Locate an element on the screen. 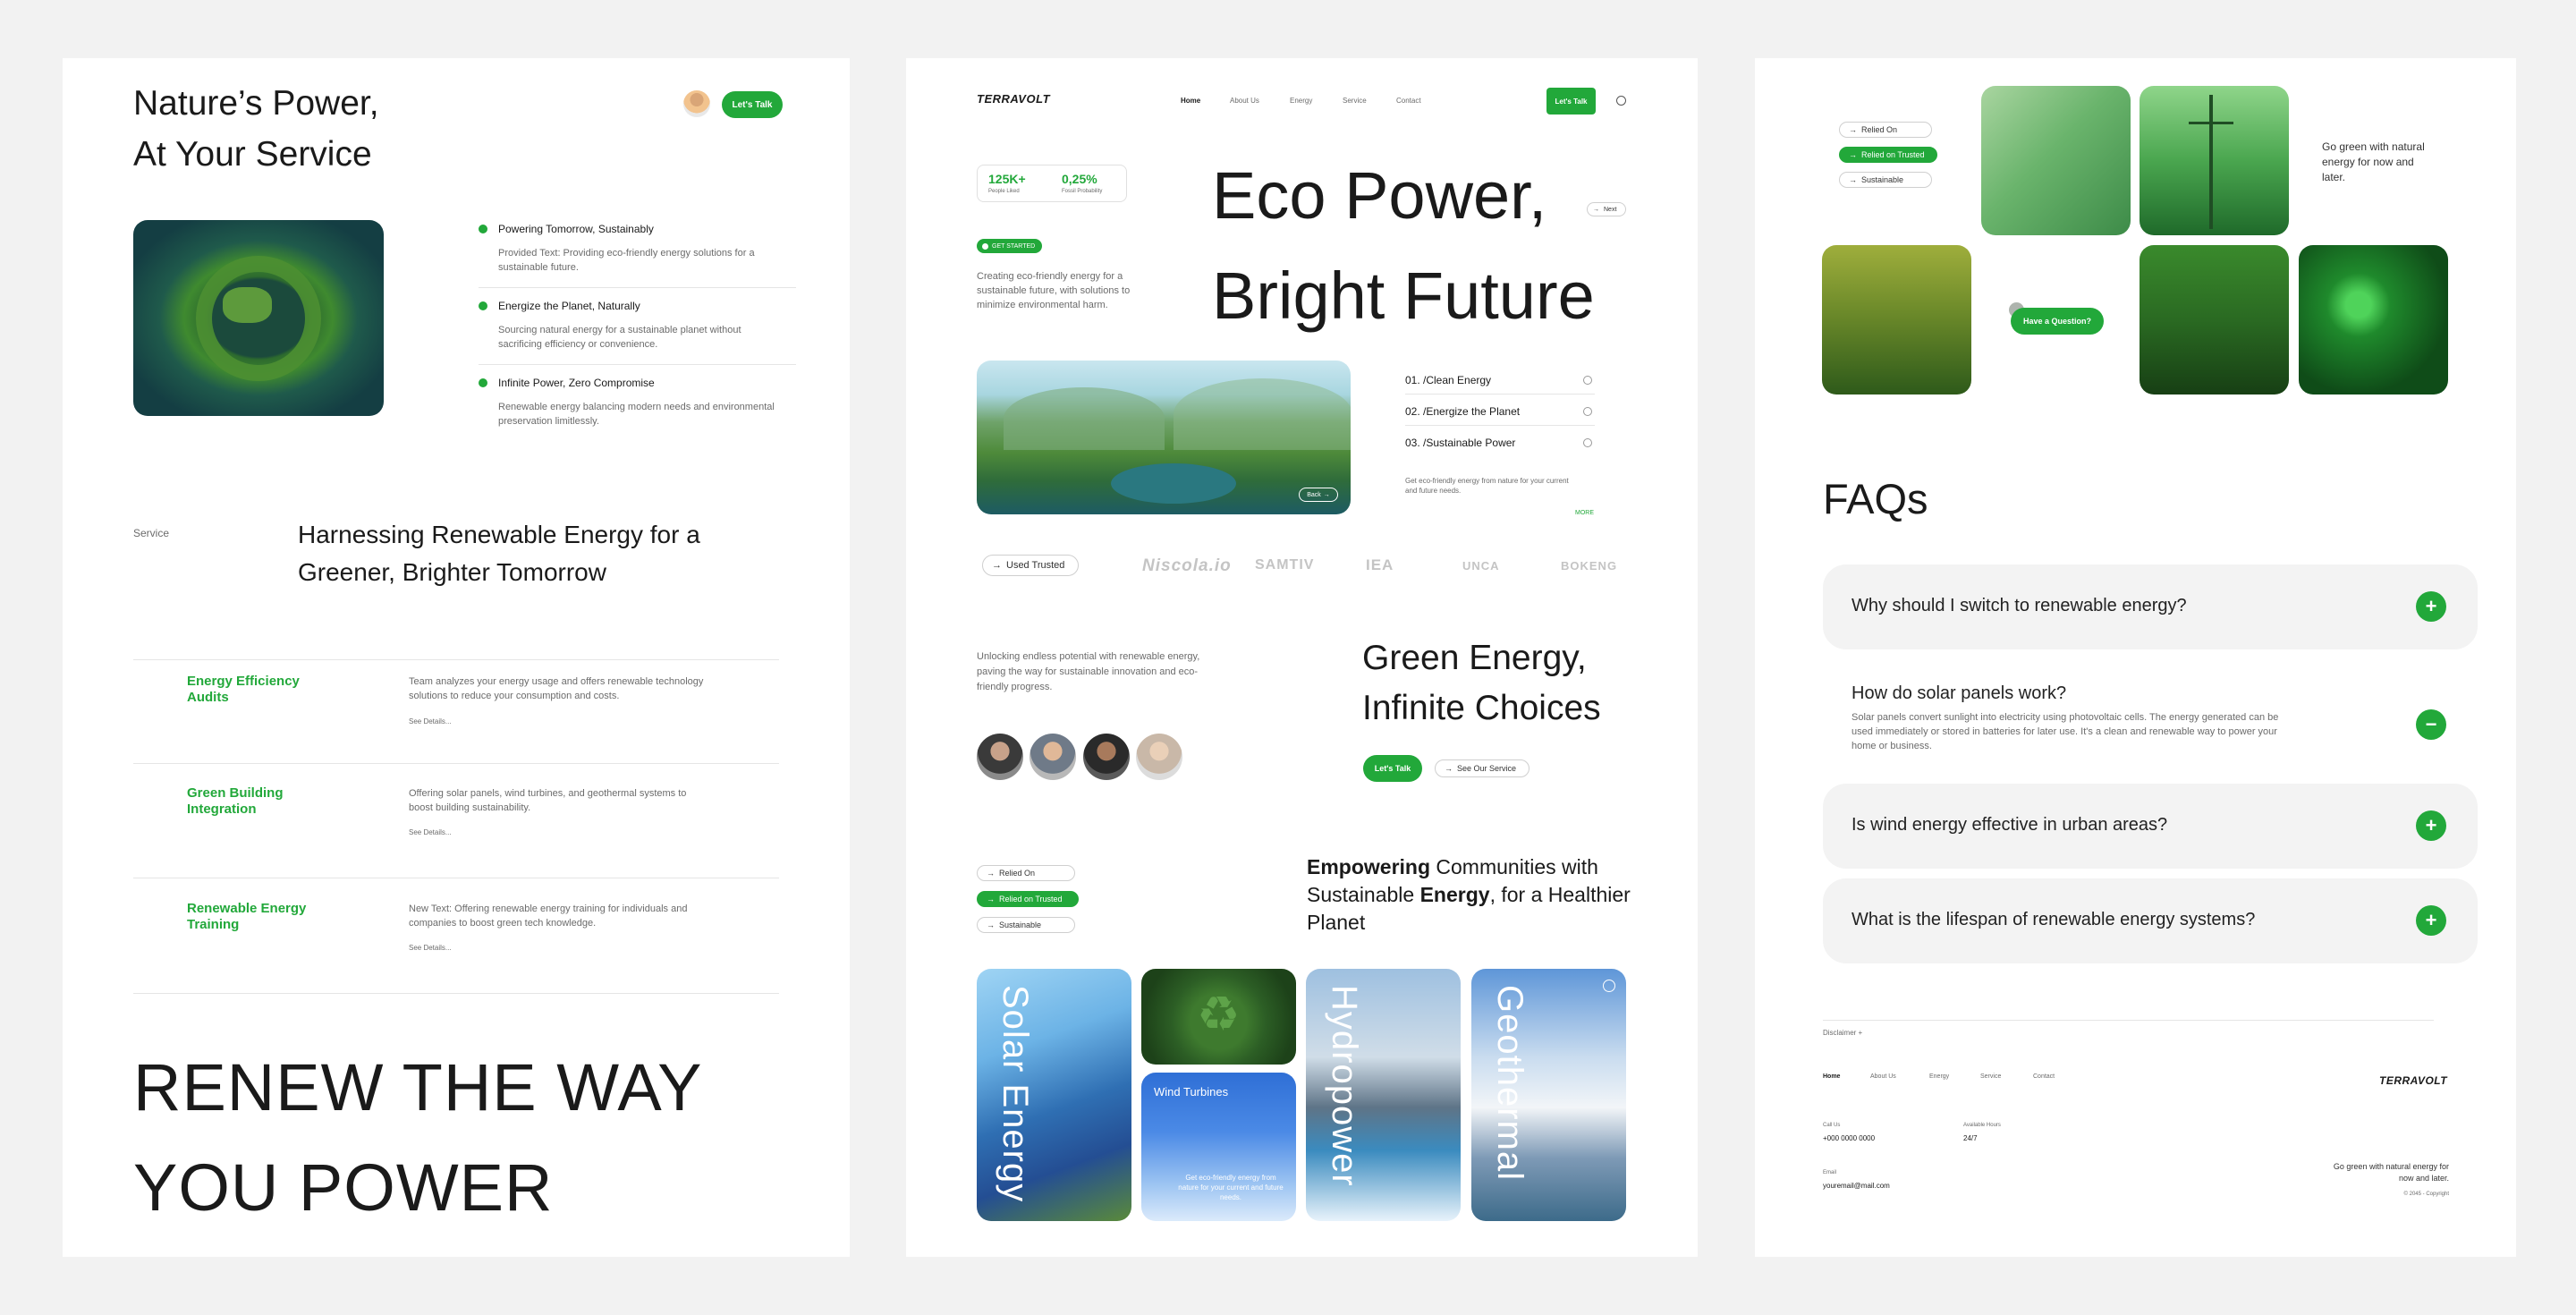 The height and width of the screenshot is (1315, 2576). nav-contact: Contact is located at coordinates (1408, 101).